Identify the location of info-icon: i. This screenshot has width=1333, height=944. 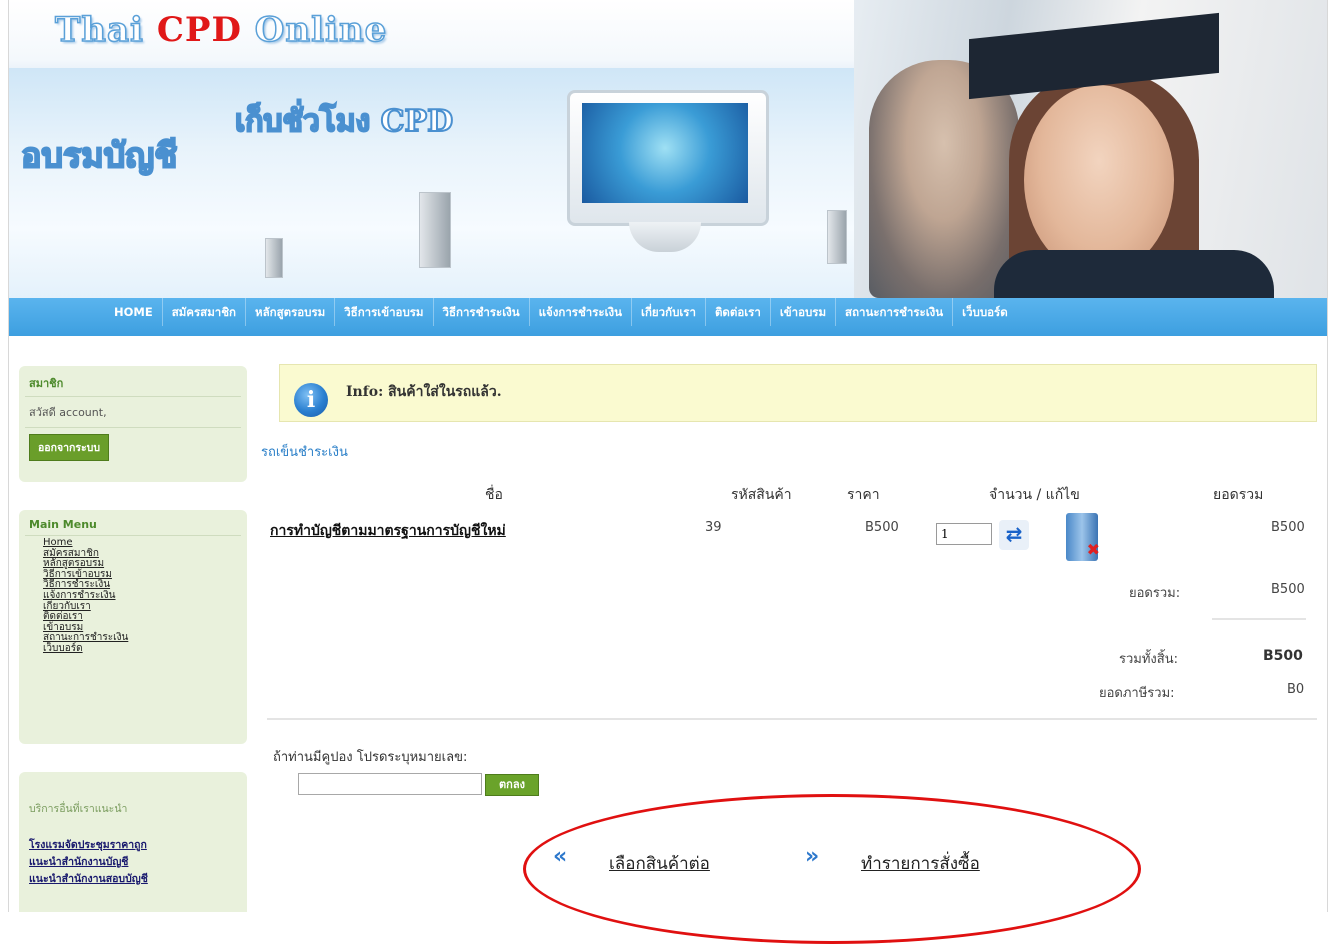
(311, 400).